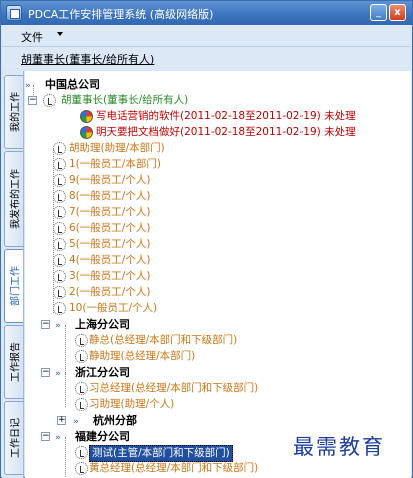 Image resolution: width=413 pixels, height=478 pixels. What do you see at coordinates (117, 148) in the screenshot?
I see `person-label: 胡助理(助理/本部门)` at bounding box center [117, 148].